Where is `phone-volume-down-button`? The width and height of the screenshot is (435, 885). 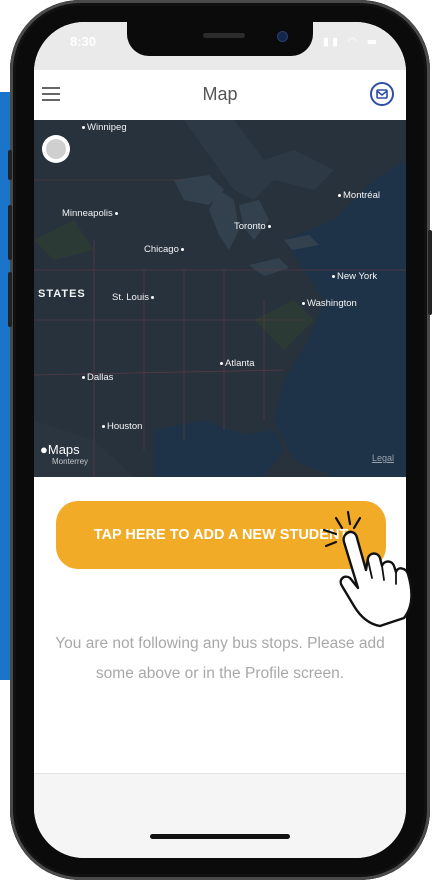
phone-volume-down-button is located at coordinates (10, 299).